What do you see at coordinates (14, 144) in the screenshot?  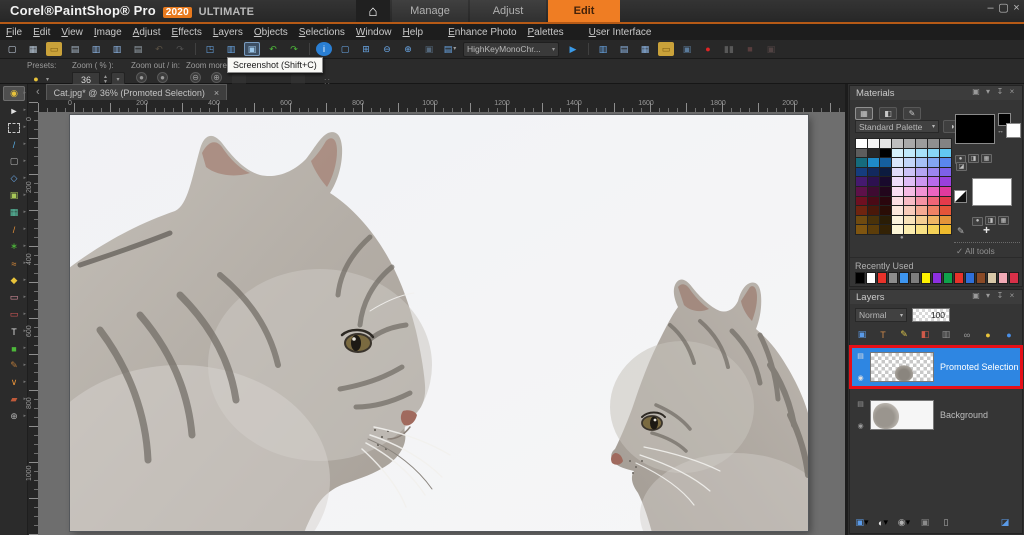 I see `dropper-tool: / ▸` at bounding box center [14, 144].